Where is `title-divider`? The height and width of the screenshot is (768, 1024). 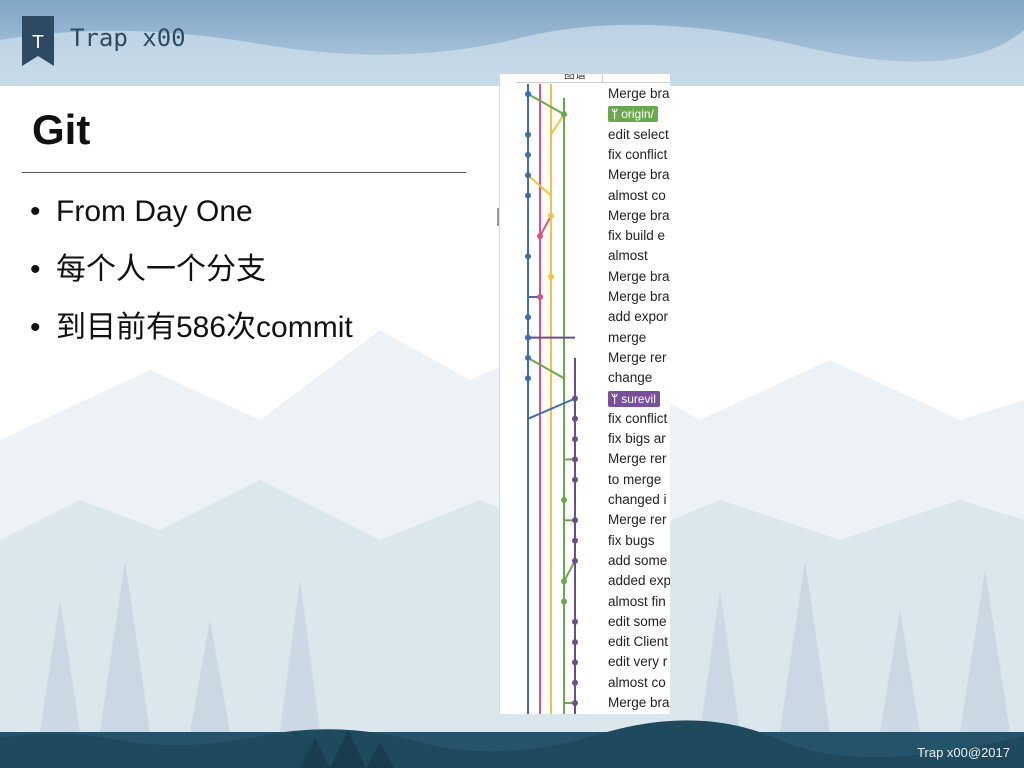
title-divider is located at coordinates (244, 172).